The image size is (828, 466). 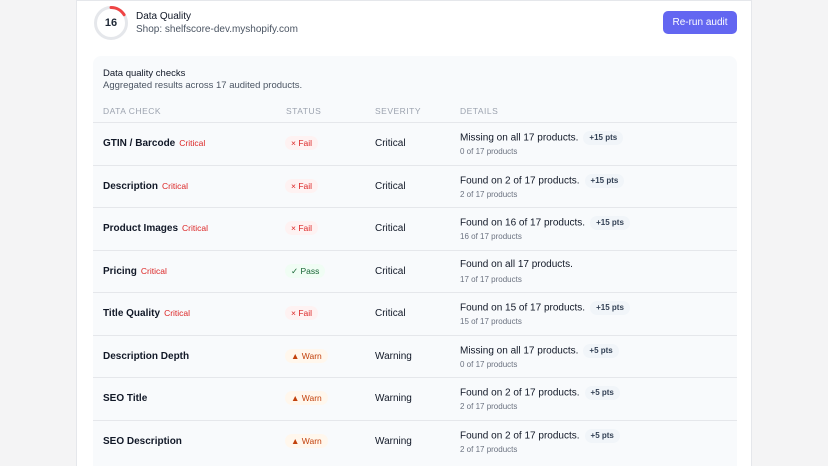 What do you see at coordinates (120, 271) in the screenshot?
I see `check-name-label: Pricing` at bounding box center [120, 271].